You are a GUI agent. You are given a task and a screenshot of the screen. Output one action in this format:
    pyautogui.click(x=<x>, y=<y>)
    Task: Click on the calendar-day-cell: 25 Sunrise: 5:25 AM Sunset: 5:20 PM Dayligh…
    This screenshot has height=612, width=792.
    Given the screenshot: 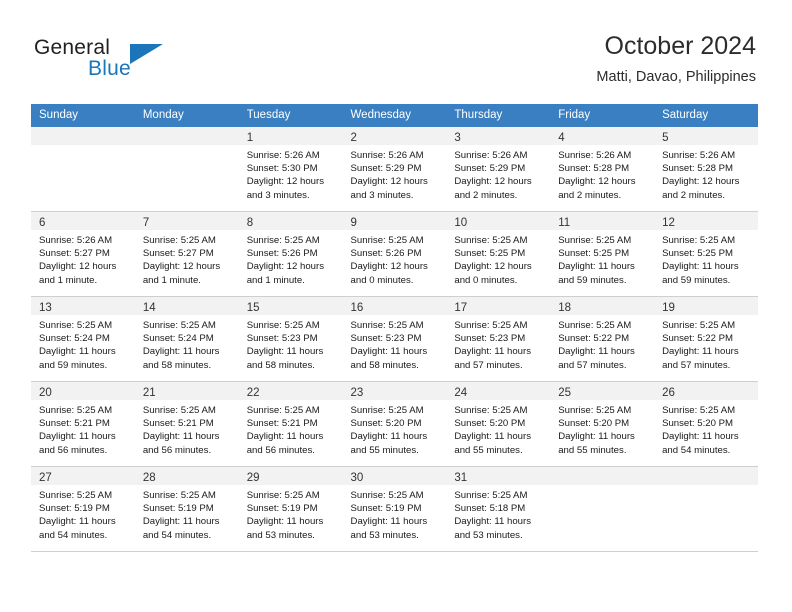 What is the action you would take?
    pyautogui.click(x=602, y=424)
    